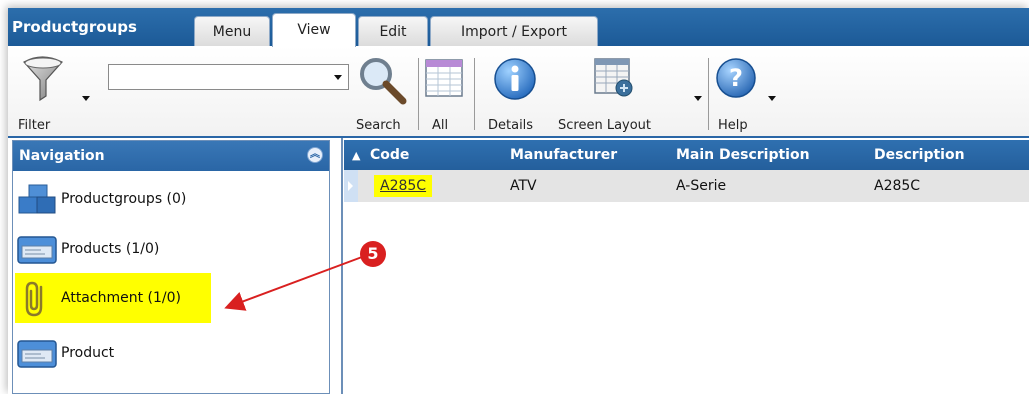 The width and height of the screenshot is (1029, 394). I want to click on table-row: A285C ATV A-Serie A285C, so click(686, 186).